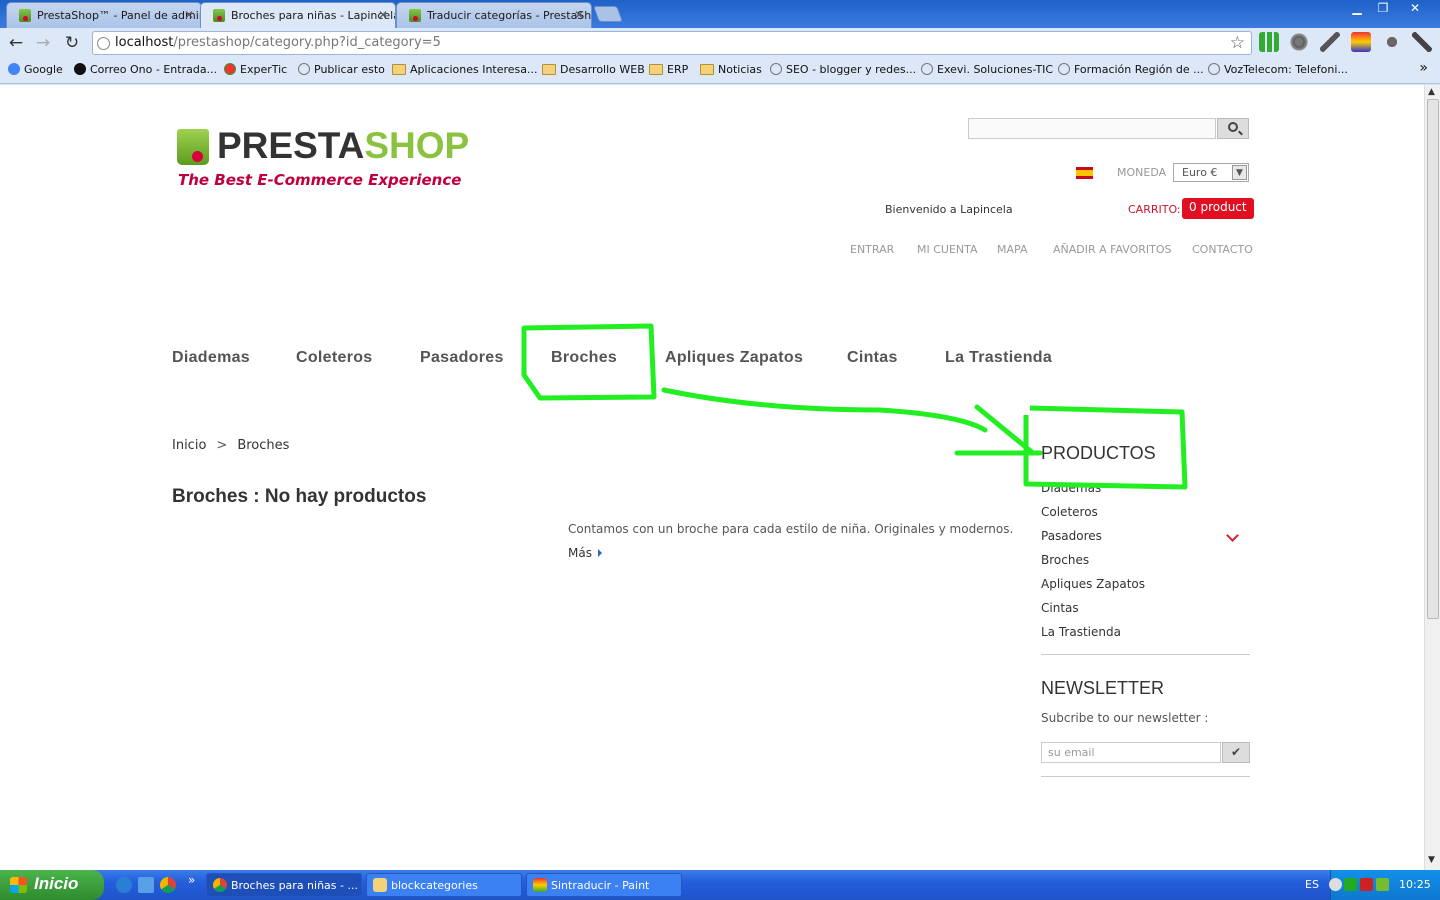  What do you see at coordinates (1239, 172) in the screenshot?
I see `chevron-down-icon: ▼` at bounding box center [1239, 172].